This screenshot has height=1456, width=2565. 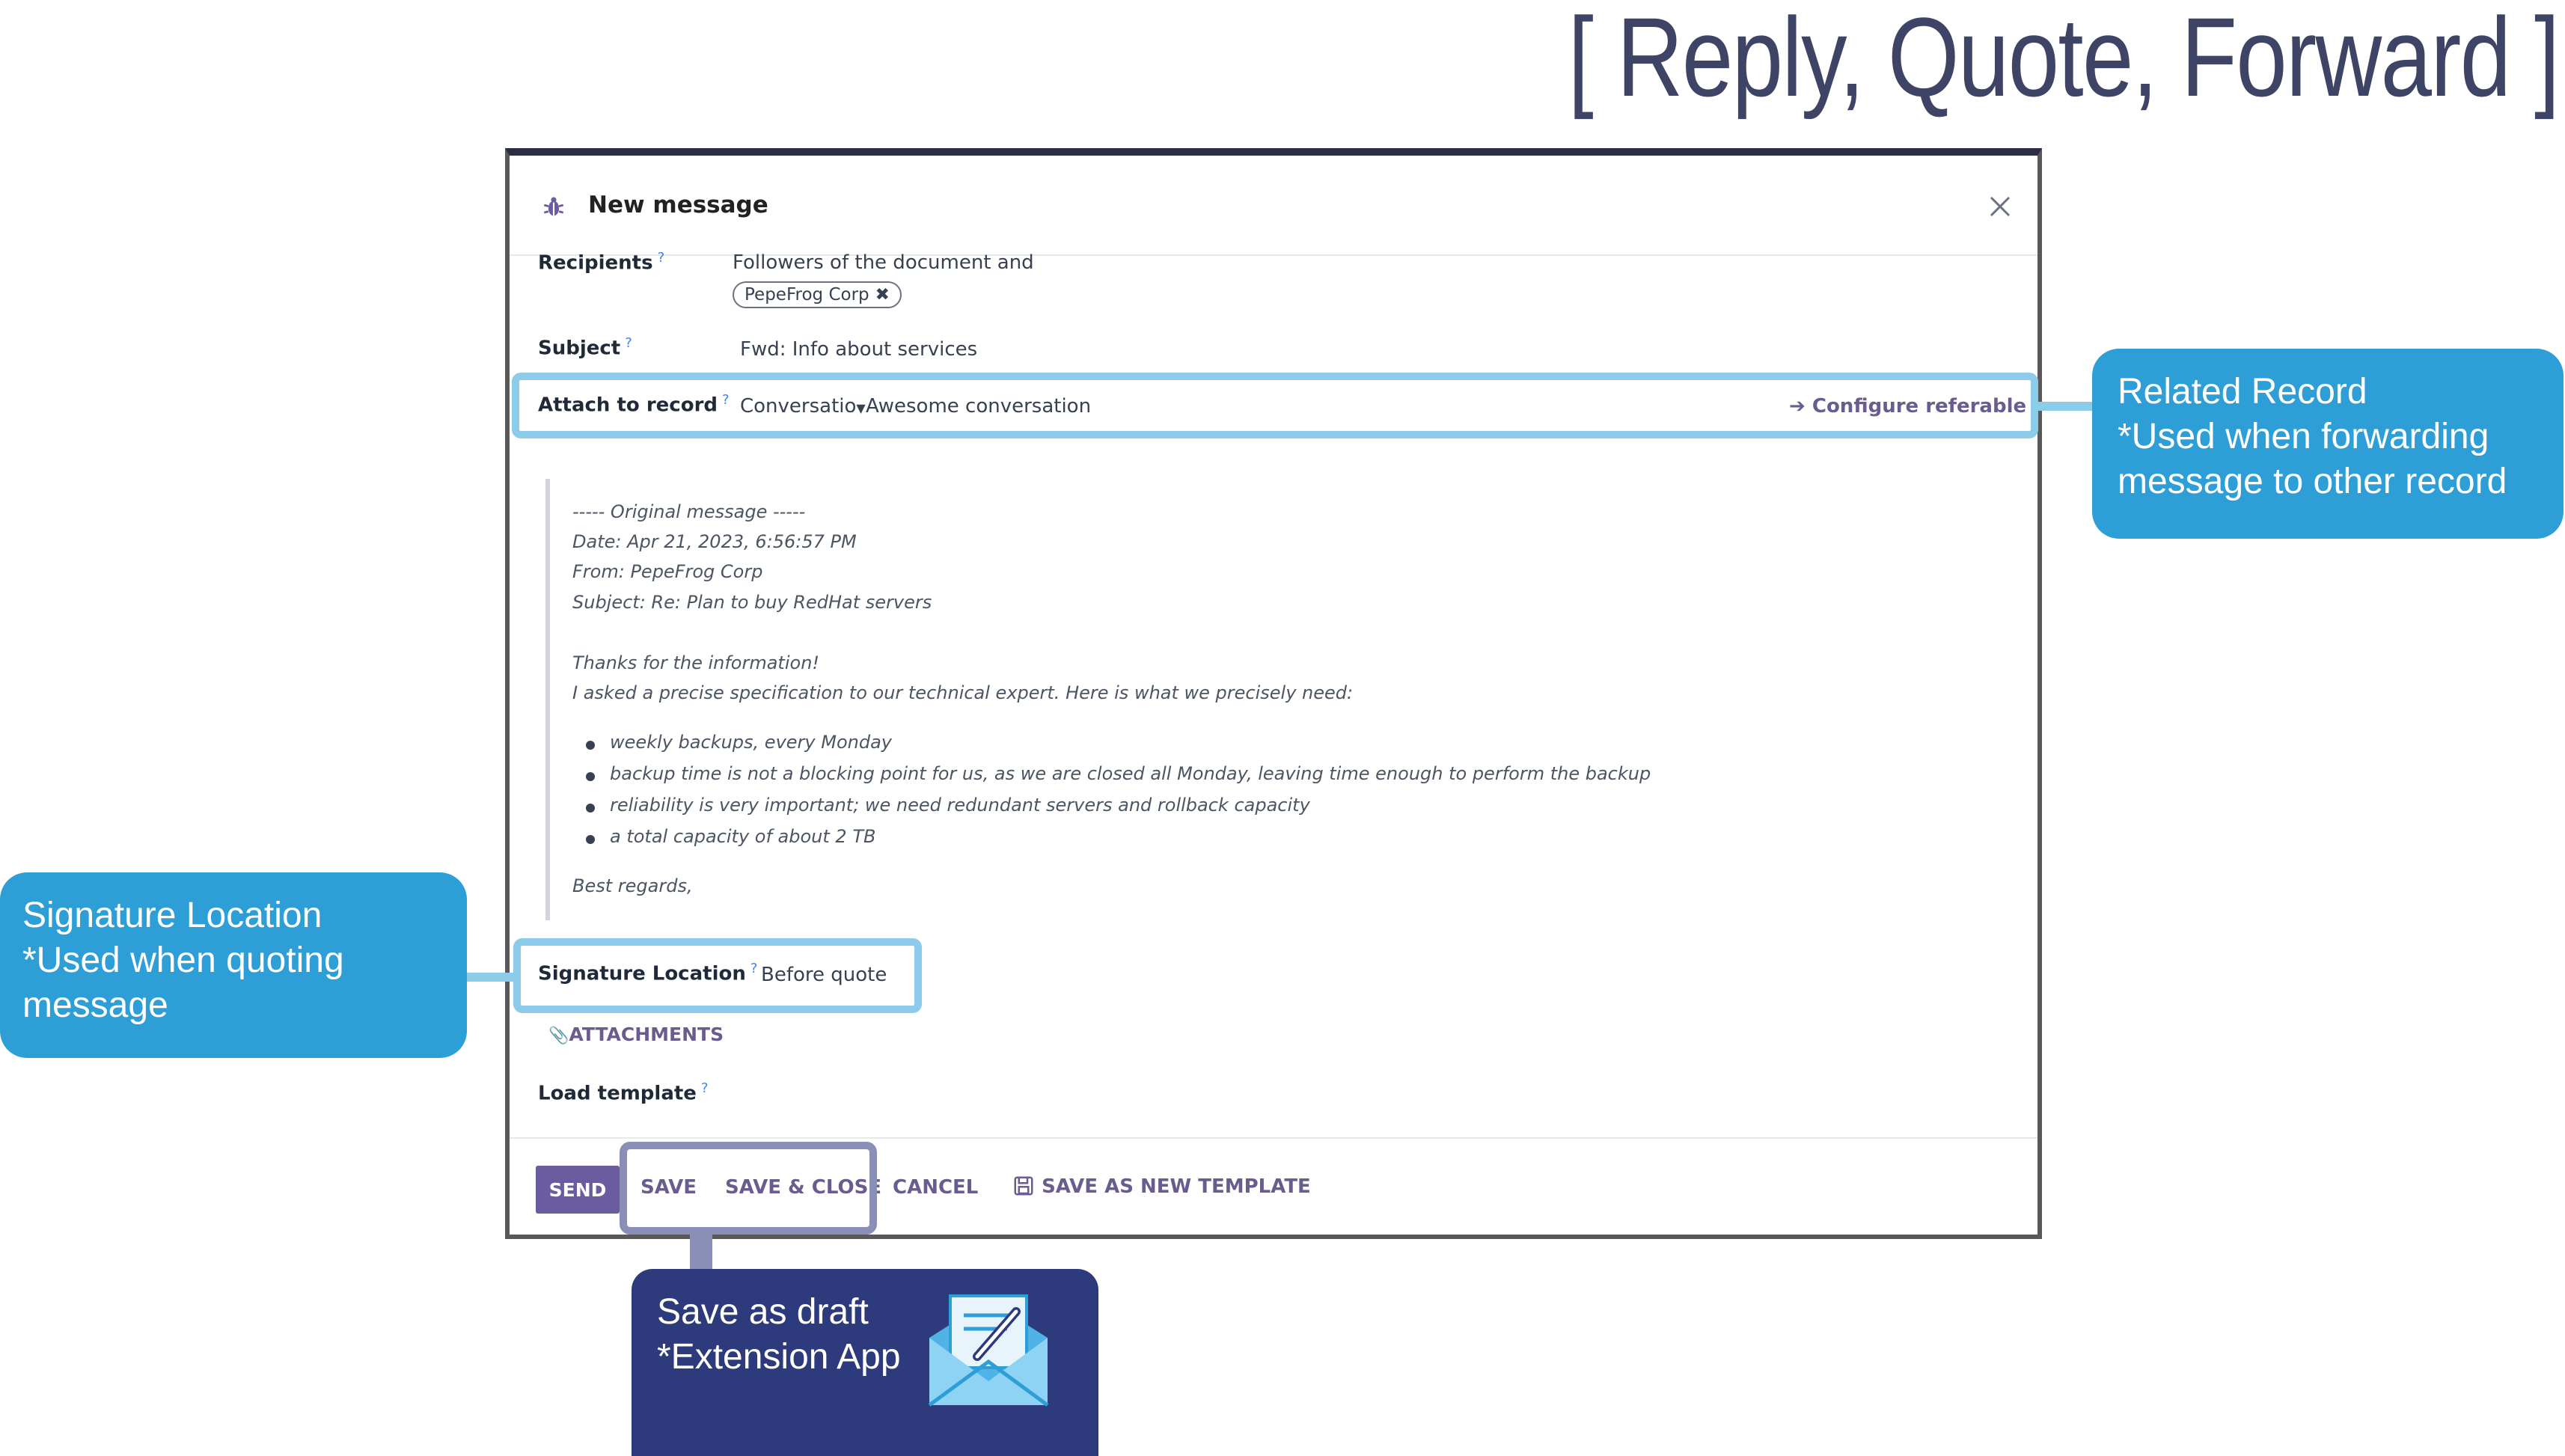 What do you see at coordinates (585, 347) in the screenshot?
I see `subject-label: Subject?` at bounding box center [585, 347].